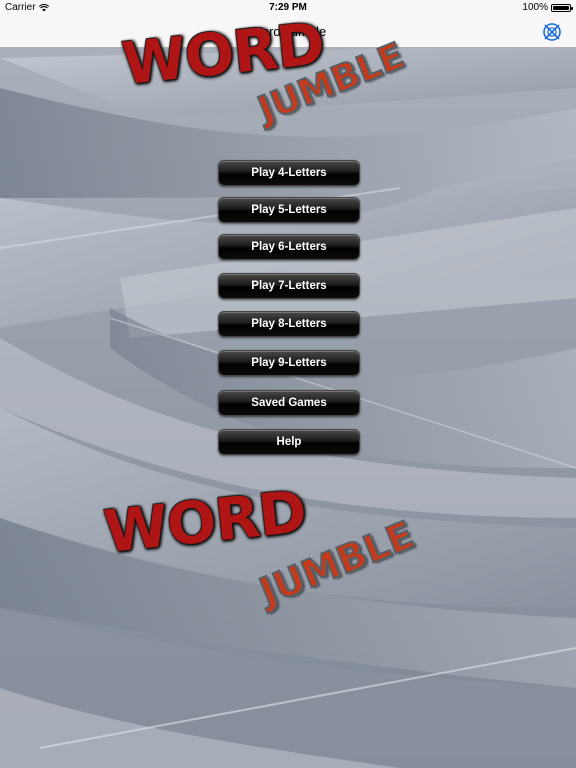 Image resolution: width=576 pixels, height=768 pixels. I want to click on game-center-button, so click(552, 32).